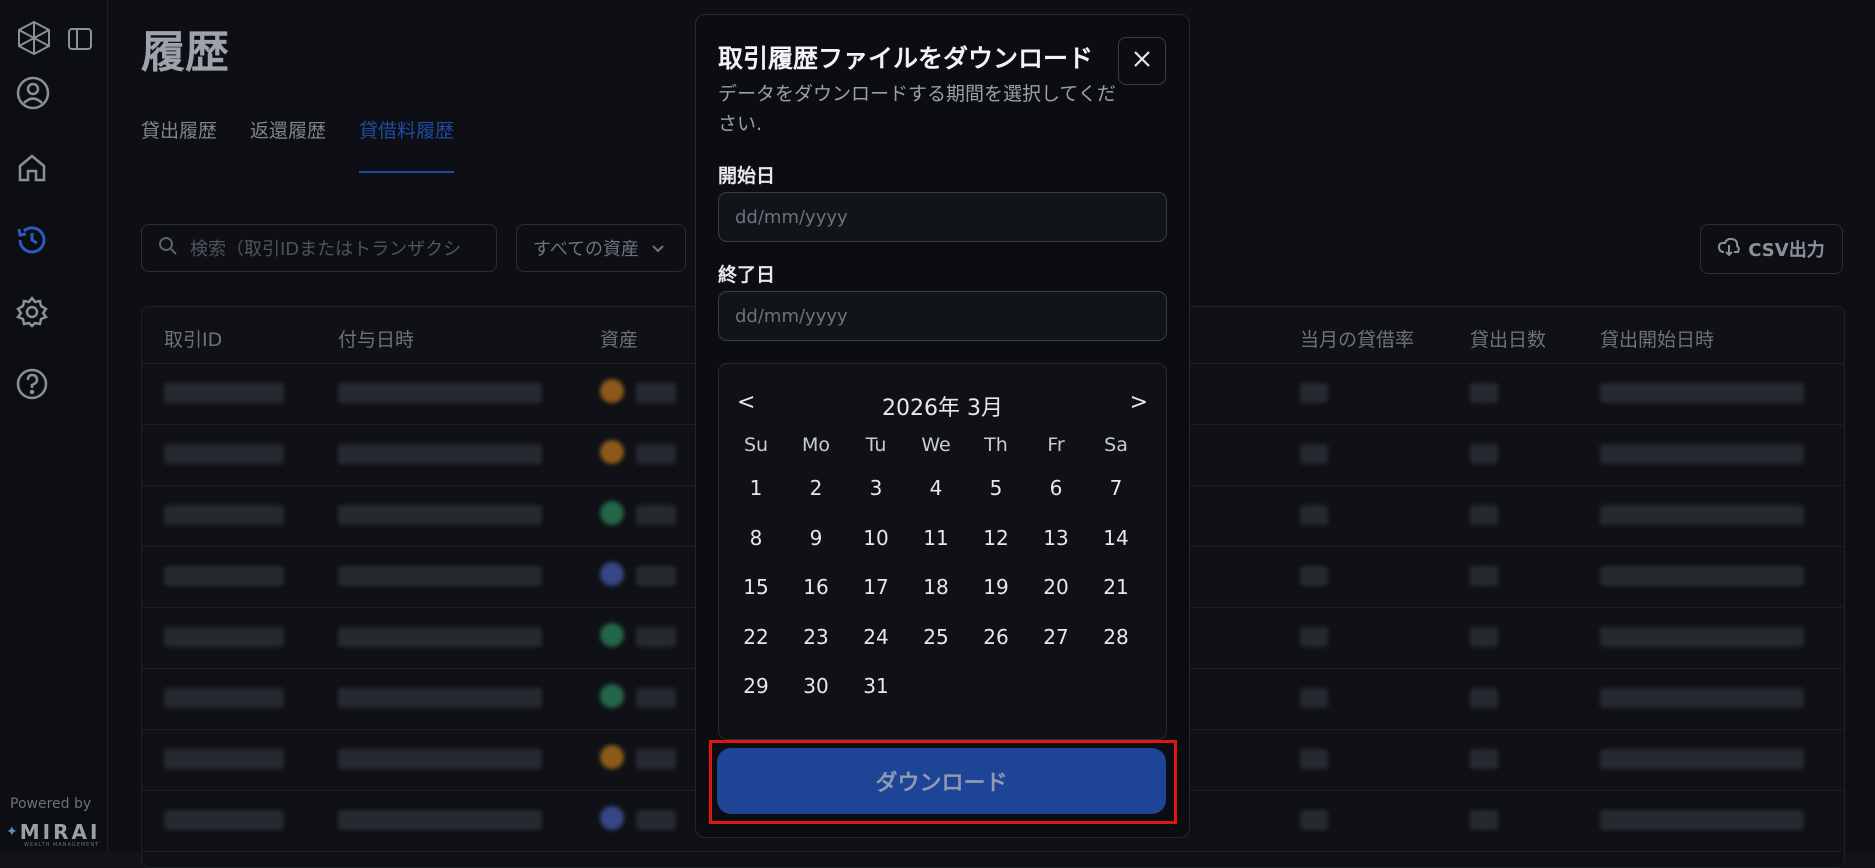  Describe the element at coordinates (185, 52) in the screenshot. I see `page-title: 履歴` at that location.